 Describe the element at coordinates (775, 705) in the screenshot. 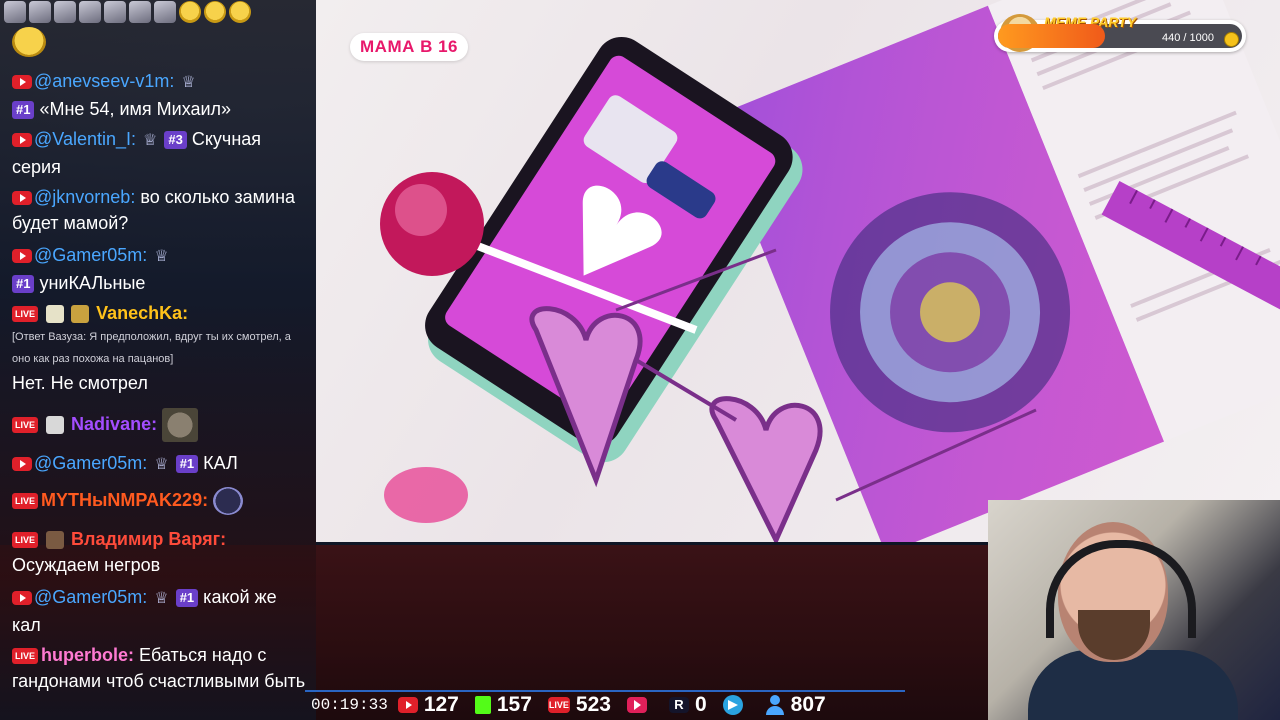

I see `user-icon` at that location.